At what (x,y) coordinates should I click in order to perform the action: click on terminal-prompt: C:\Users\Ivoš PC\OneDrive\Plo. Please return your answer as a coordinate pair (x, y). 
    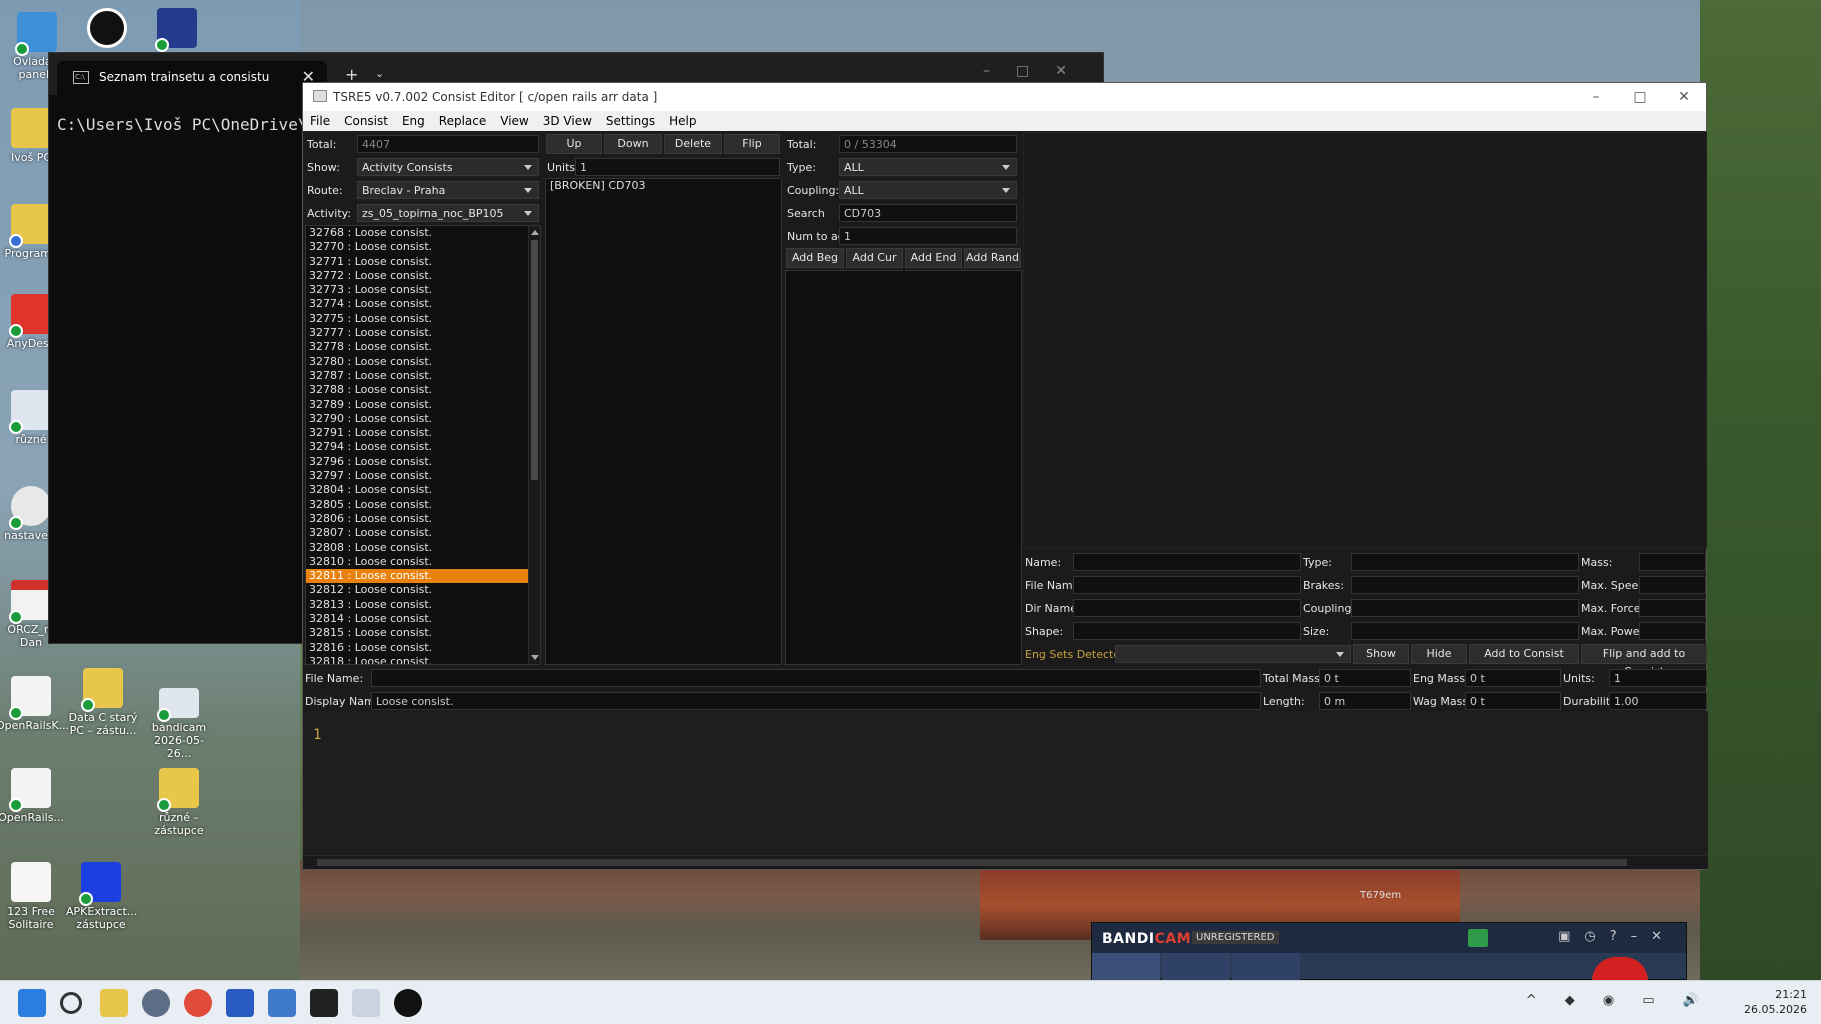
    Looking at the image, I should click on (182, 124).